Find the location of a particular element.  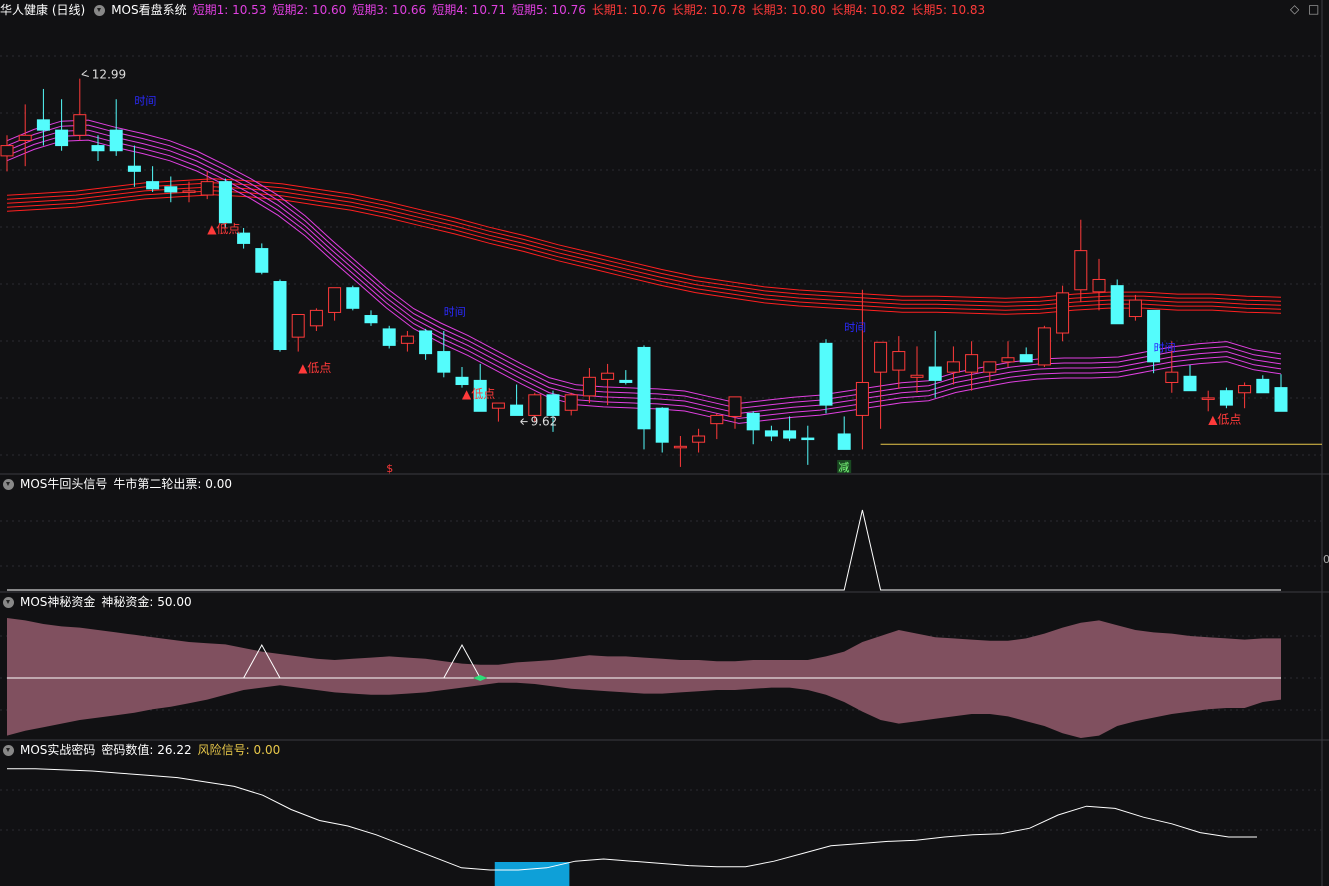

stock-title: 华人健康 (日线) is located at coordinates (43, 10).